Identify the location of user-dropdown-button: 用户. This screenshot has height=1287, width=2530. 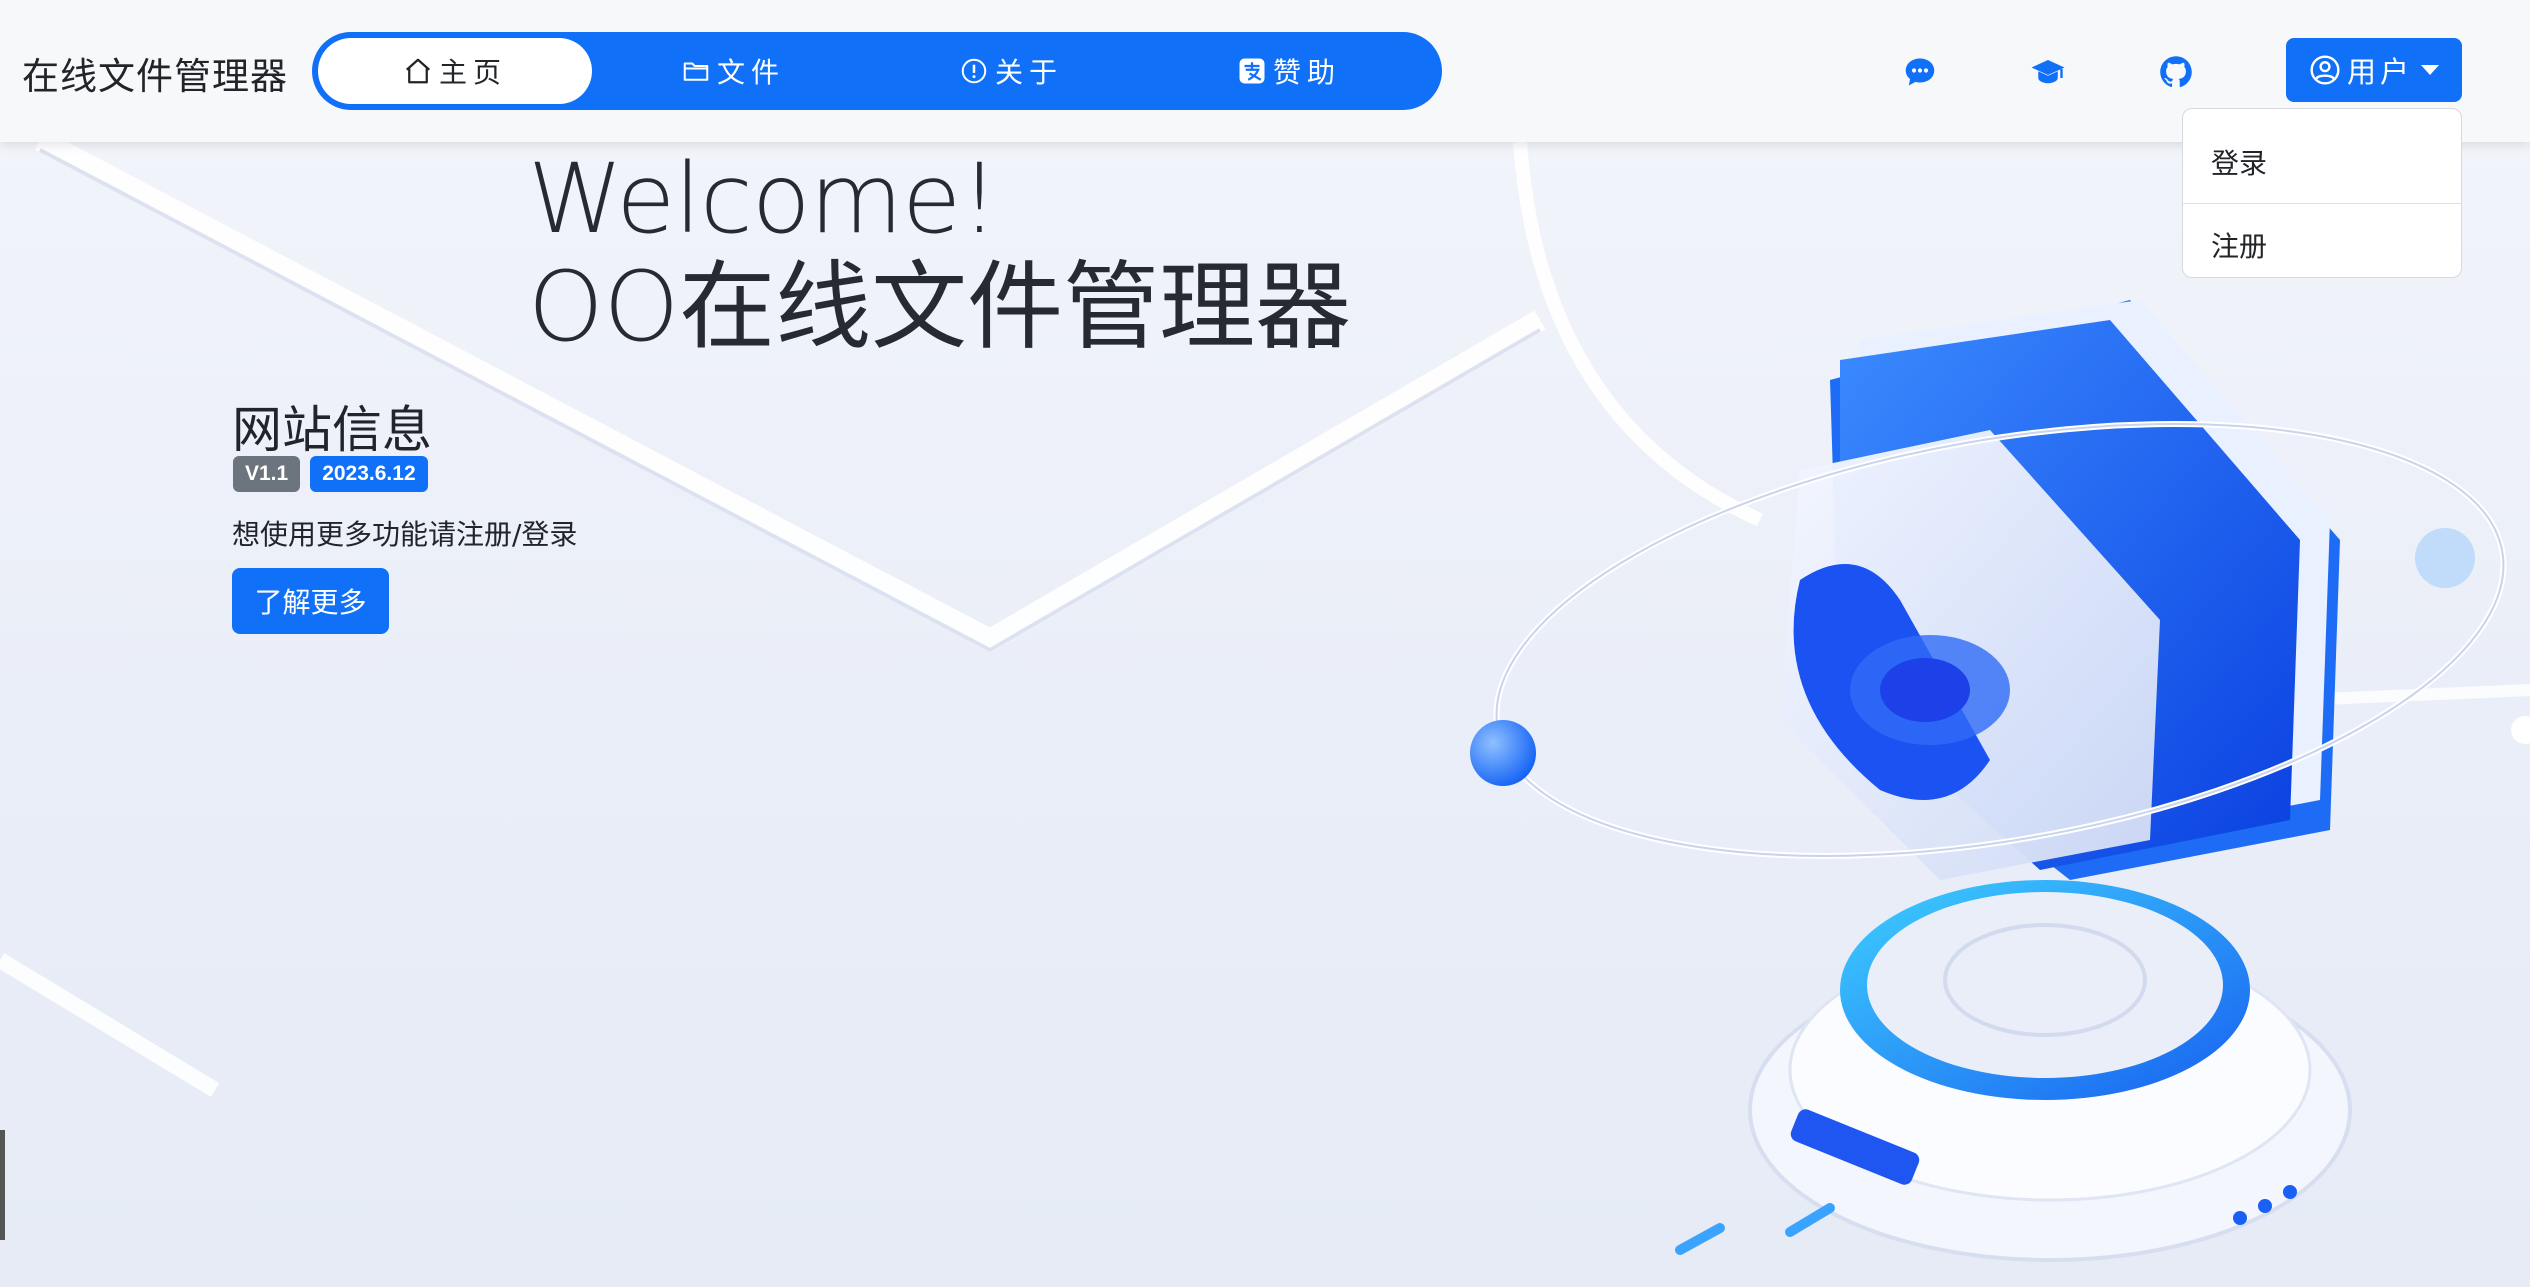
(2374, 70).